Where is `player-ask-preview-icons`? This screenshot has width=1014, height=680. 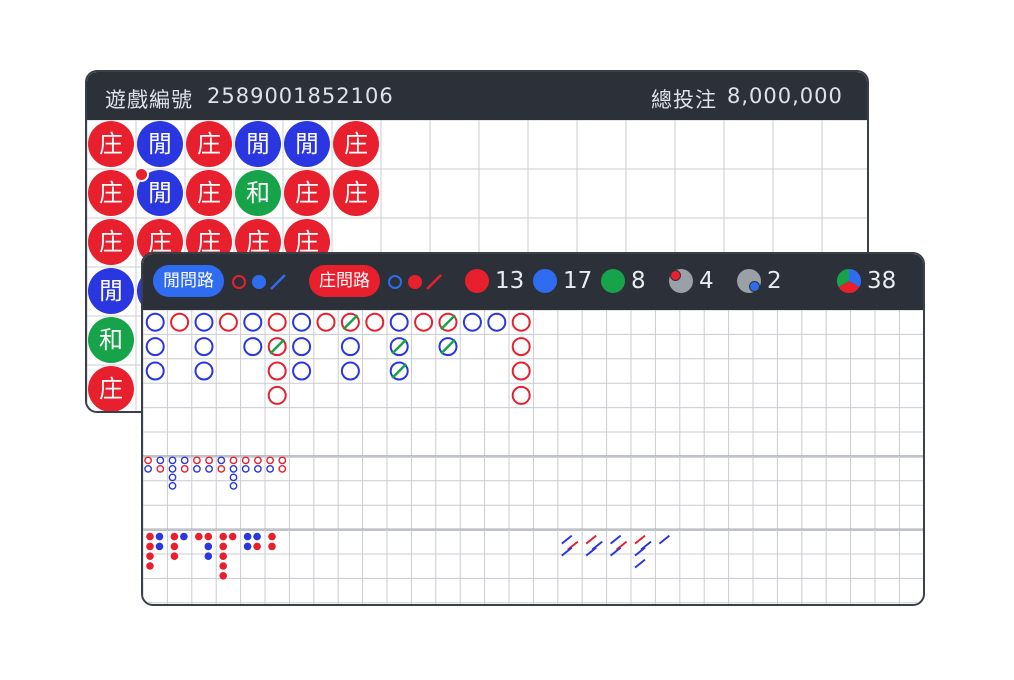
player-ask-preview-icons is located at coordinates (259, 282).